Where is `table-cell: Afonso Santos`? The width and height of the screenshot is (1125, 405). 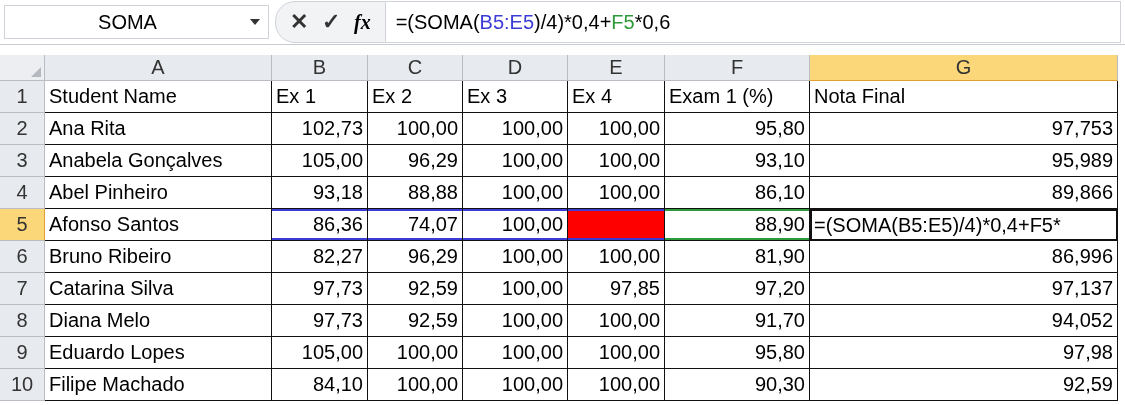 table-cell: Afonso Santos is located at coordinates (158, 225).